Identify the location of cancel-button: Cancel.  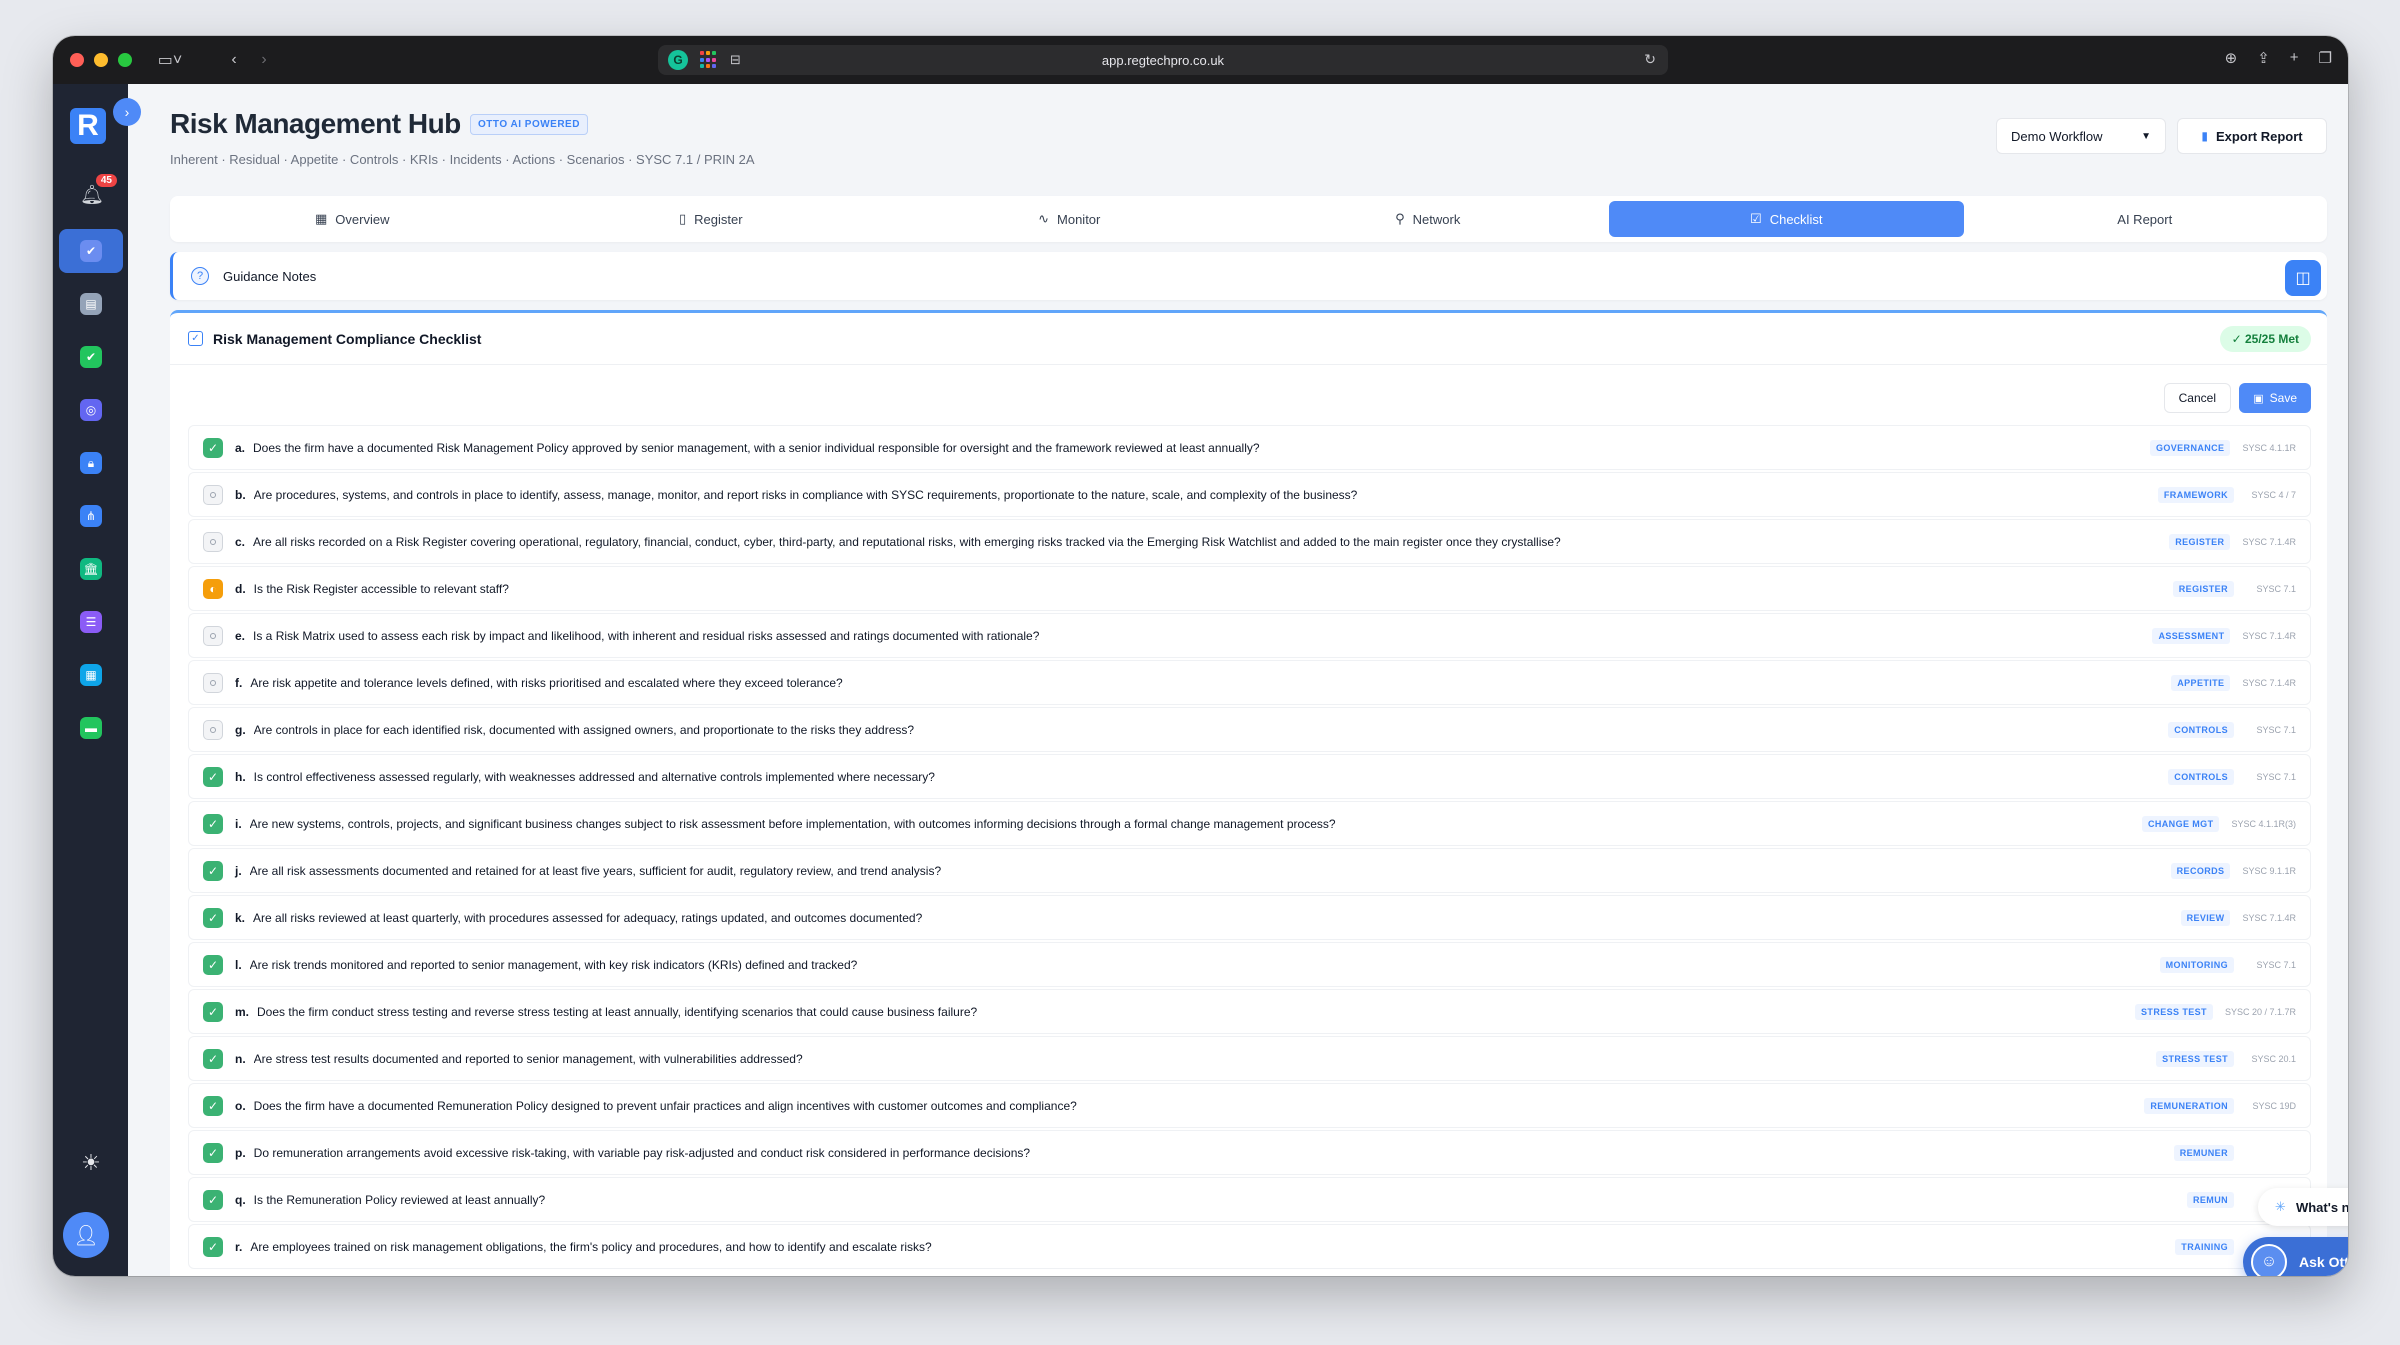
(2197, 398).